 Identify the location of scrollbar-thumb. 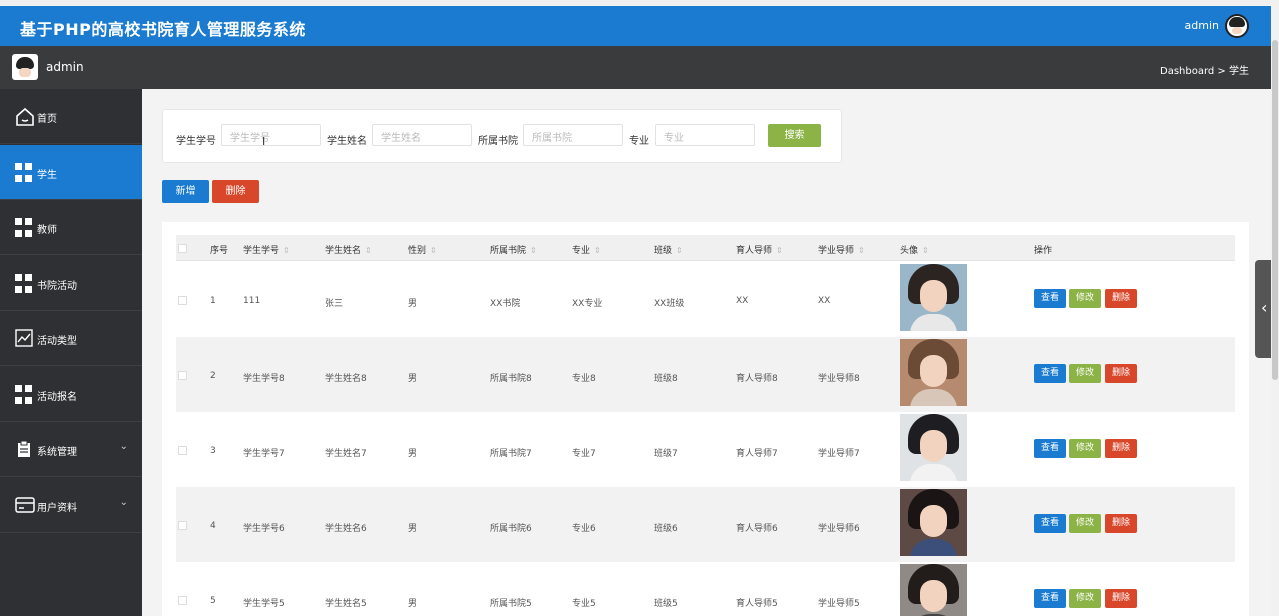
(1275, 210).